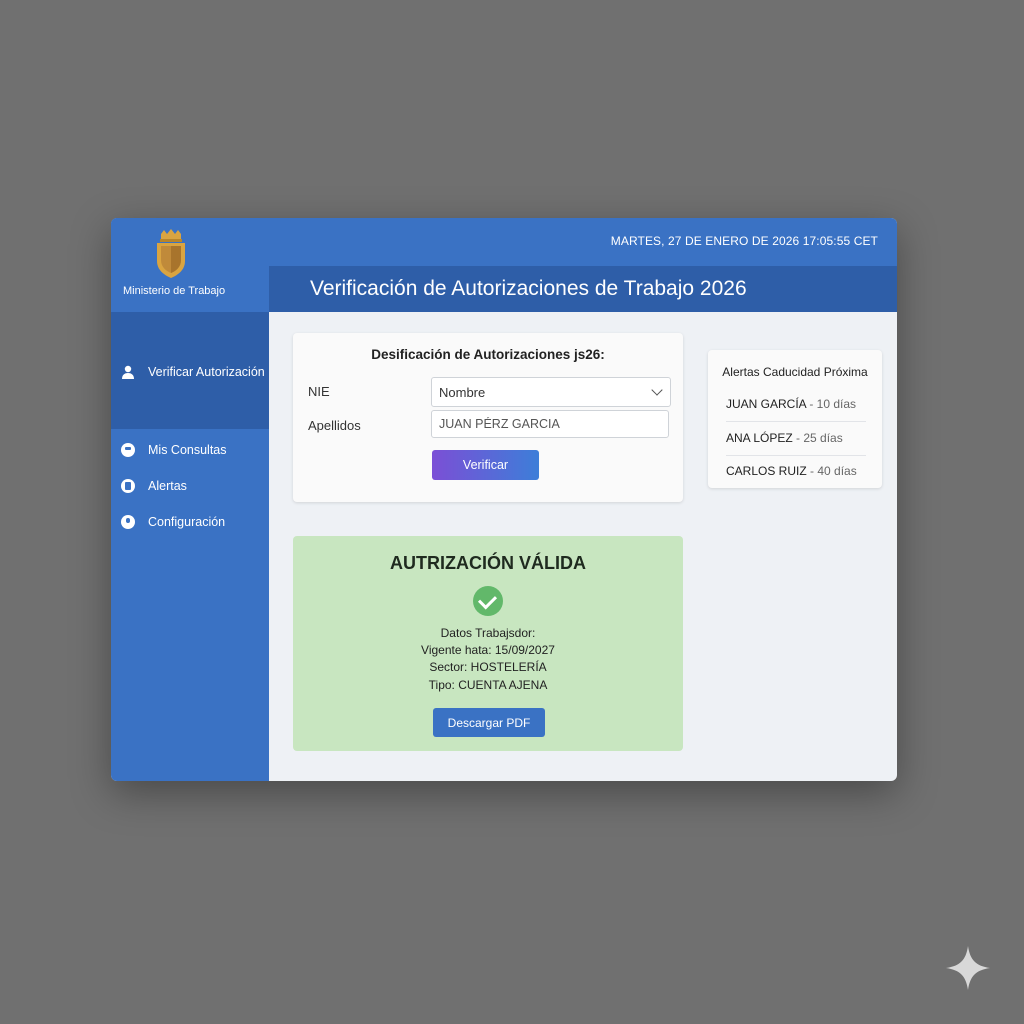 The height and width of the screenshot is (1024, 1024). I want to click on ministry-name: Ministerio de Trabajo, so click(174, 291).